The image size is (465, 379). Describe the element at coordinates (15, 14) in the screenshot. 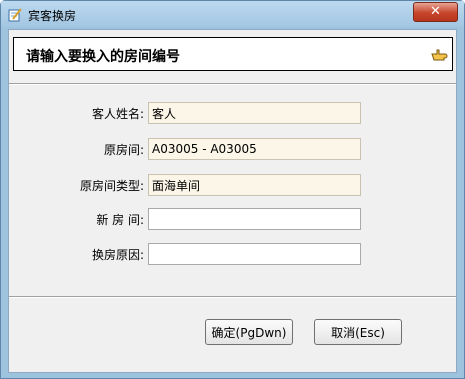

I see `notepad-pencil-icon` at that location.